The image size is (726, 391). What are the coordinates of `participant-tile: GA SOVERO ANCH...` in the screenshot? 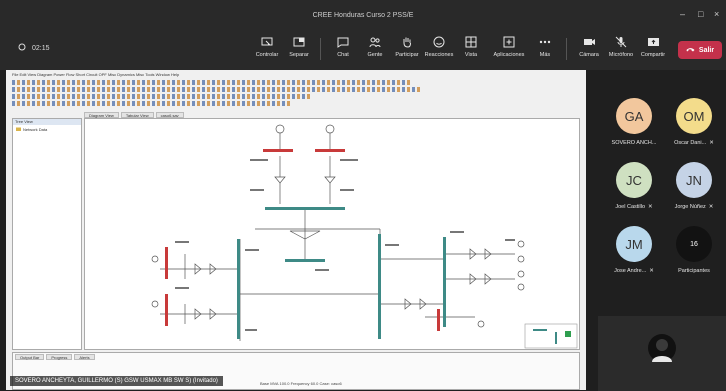 It's located at (634, 124).